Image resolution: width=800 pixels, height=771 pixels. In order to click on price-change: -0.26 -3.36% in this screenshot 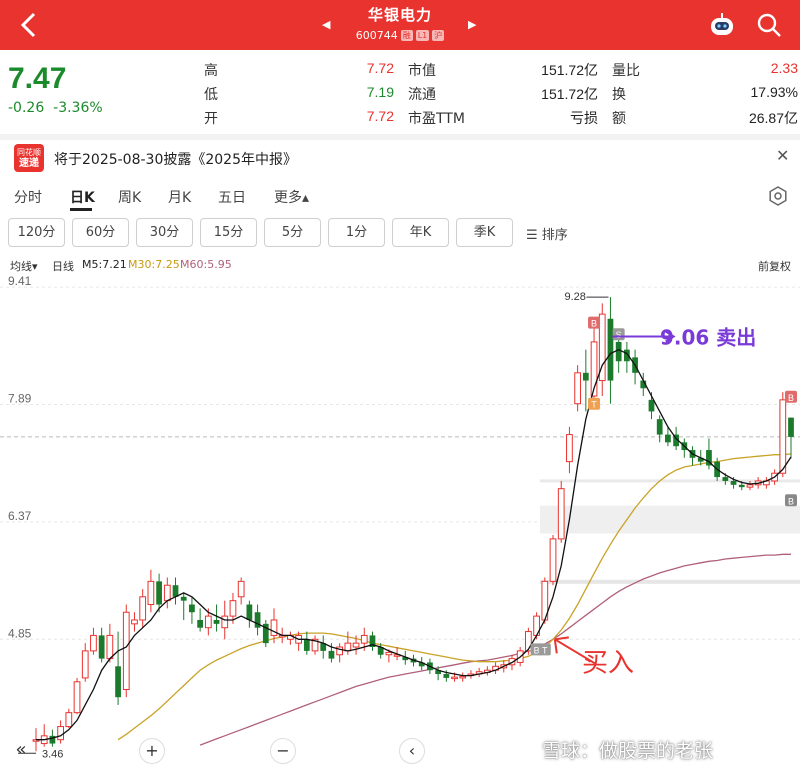, I will do `click(55, 108)`.